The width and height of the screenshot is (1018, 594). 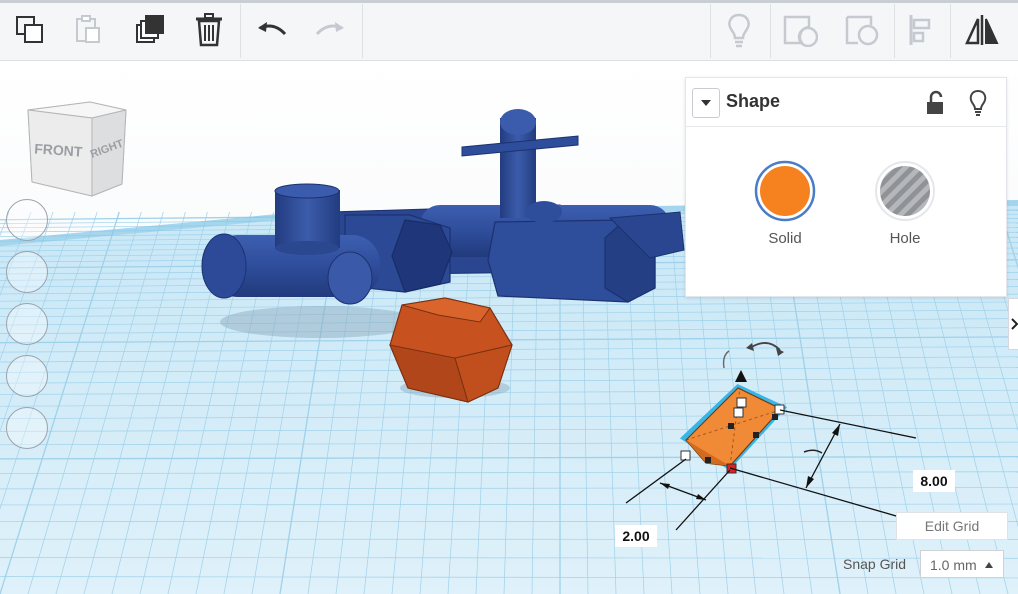 I want to click on zoom-in-button, so click(x=27, y=324).